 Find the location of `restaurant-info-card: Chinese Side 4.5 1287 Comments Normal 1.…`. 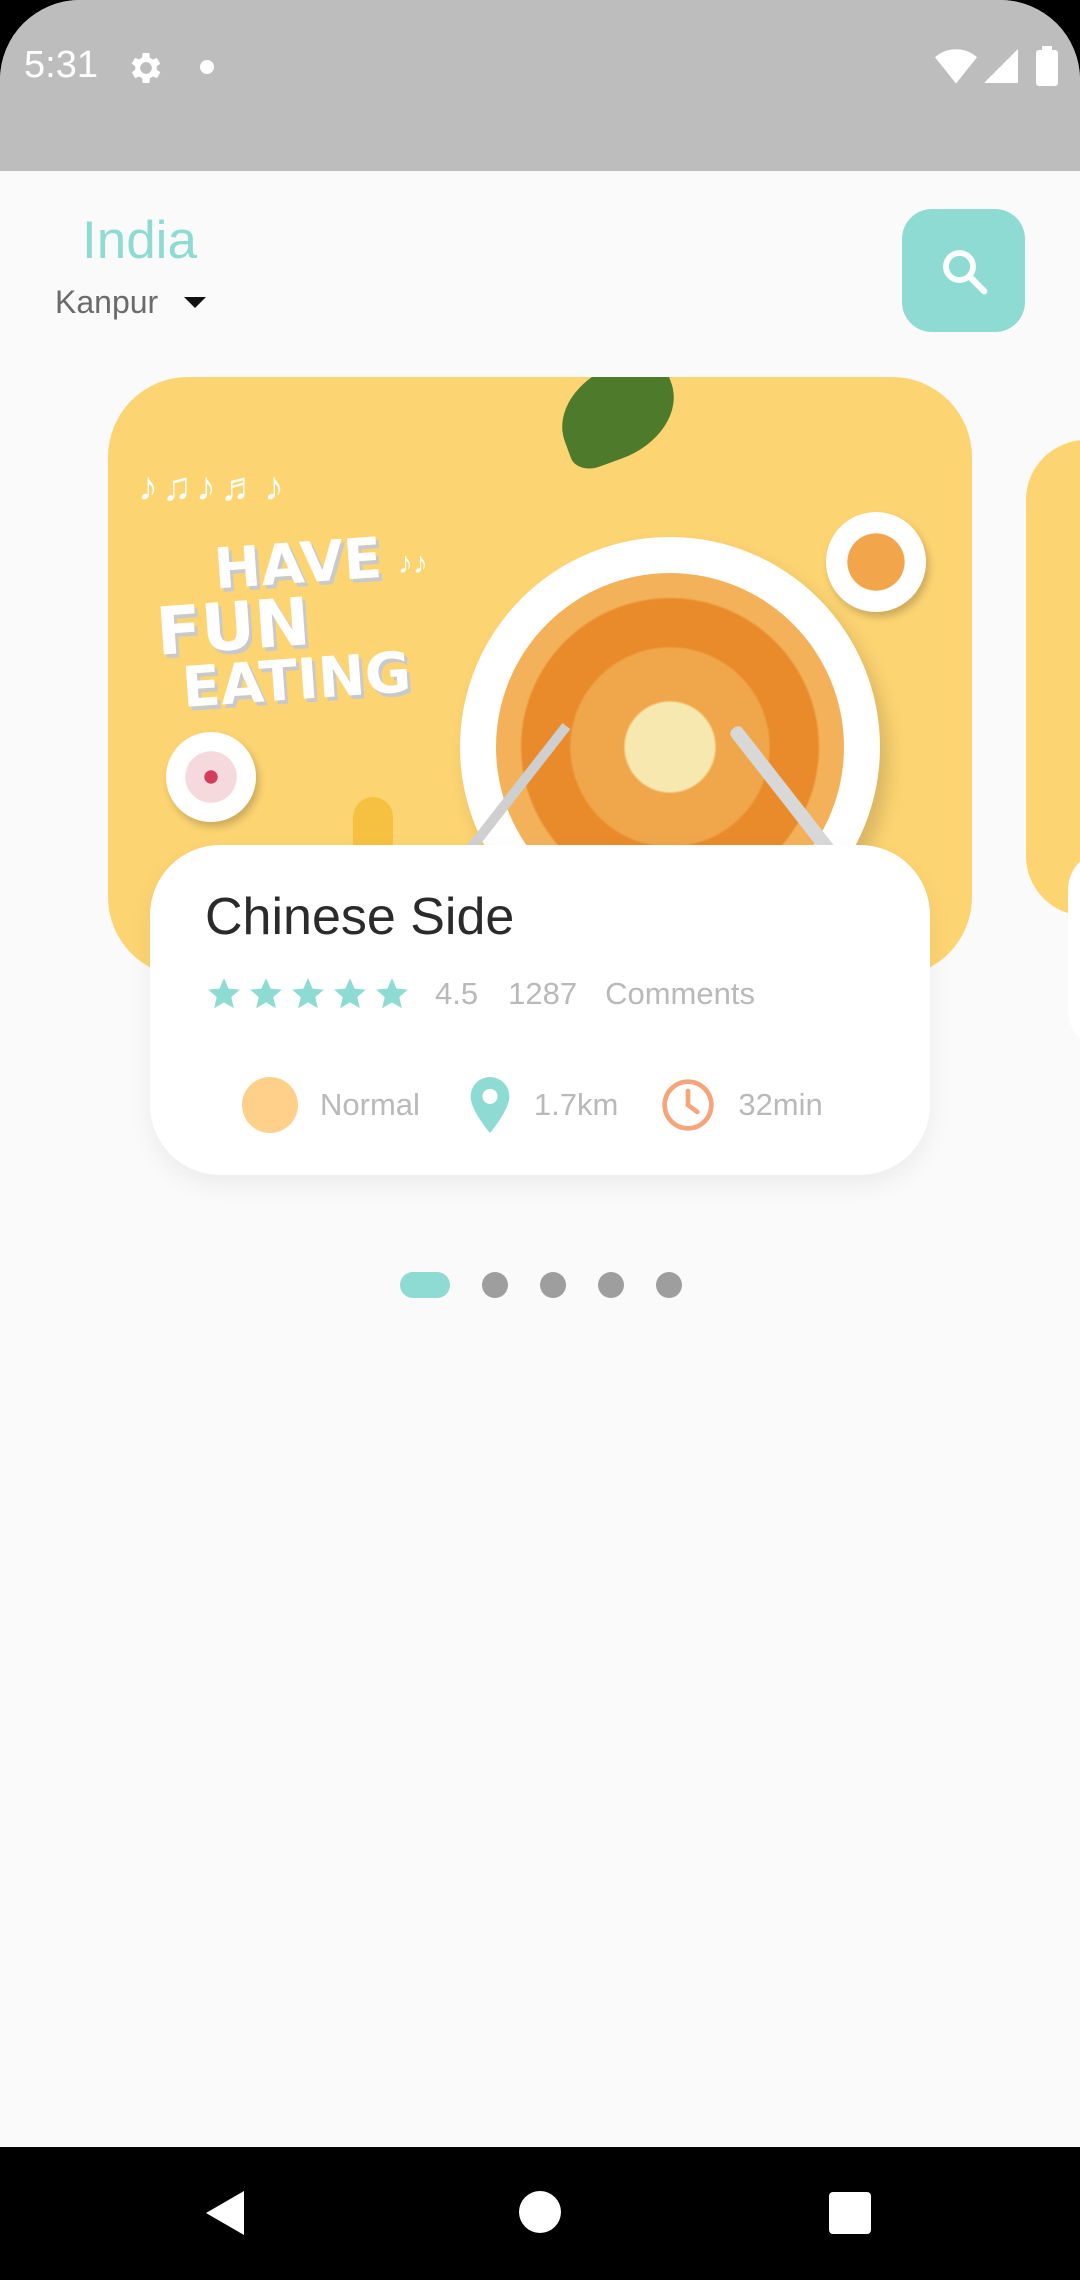

restaurant-info-card: Chinese Side 4.5 1287 Comments Normal 1.… is located at coordinates (540, 1010).